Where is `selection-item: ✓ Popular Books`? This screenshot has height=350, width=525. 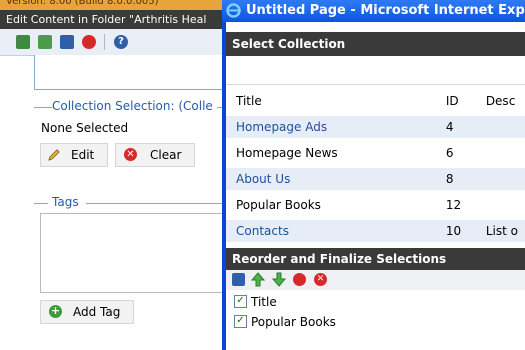 selection-item: ✓ Popular Books is located at coordinates (285, 322).